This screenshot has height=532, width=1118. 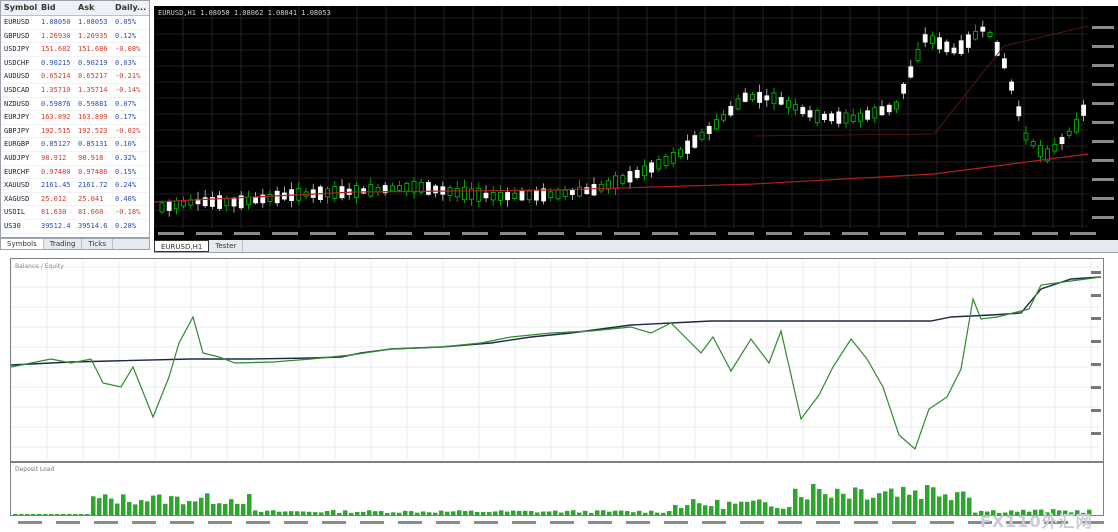 I want to click on market-watch-row: XAGUSD 25.012 25.041 0.40%, so click(x=75, y=200).